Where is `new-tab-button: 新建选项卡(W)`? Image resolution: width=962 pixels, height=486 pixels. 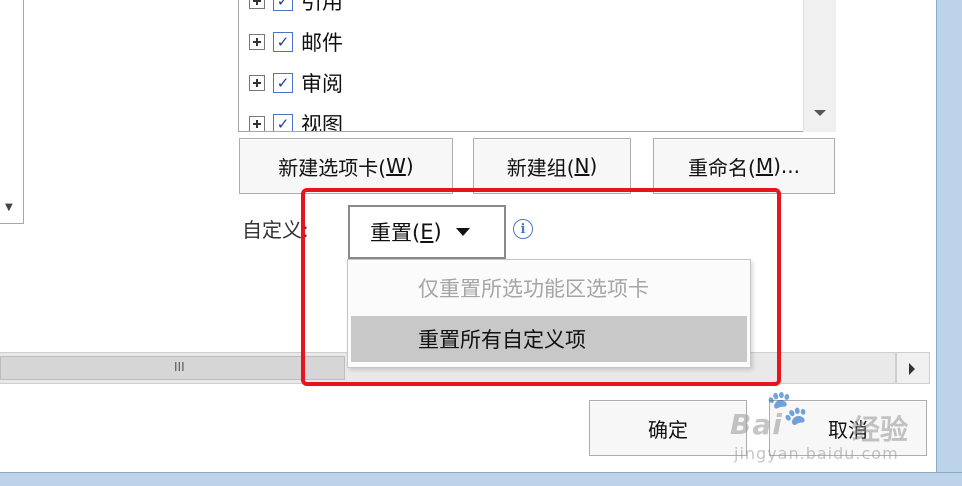 new-tab-button: 新建选项卡(W) is located at coordinates (346, 166).